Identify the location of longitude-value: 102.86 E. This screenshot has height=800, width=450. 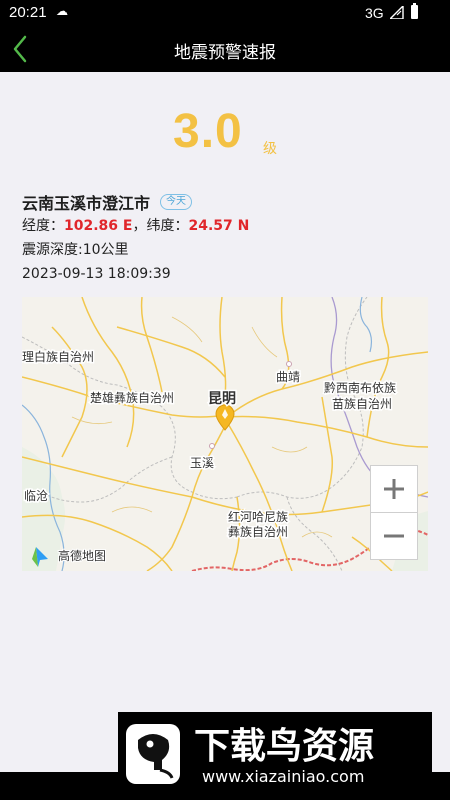
(98, 226).